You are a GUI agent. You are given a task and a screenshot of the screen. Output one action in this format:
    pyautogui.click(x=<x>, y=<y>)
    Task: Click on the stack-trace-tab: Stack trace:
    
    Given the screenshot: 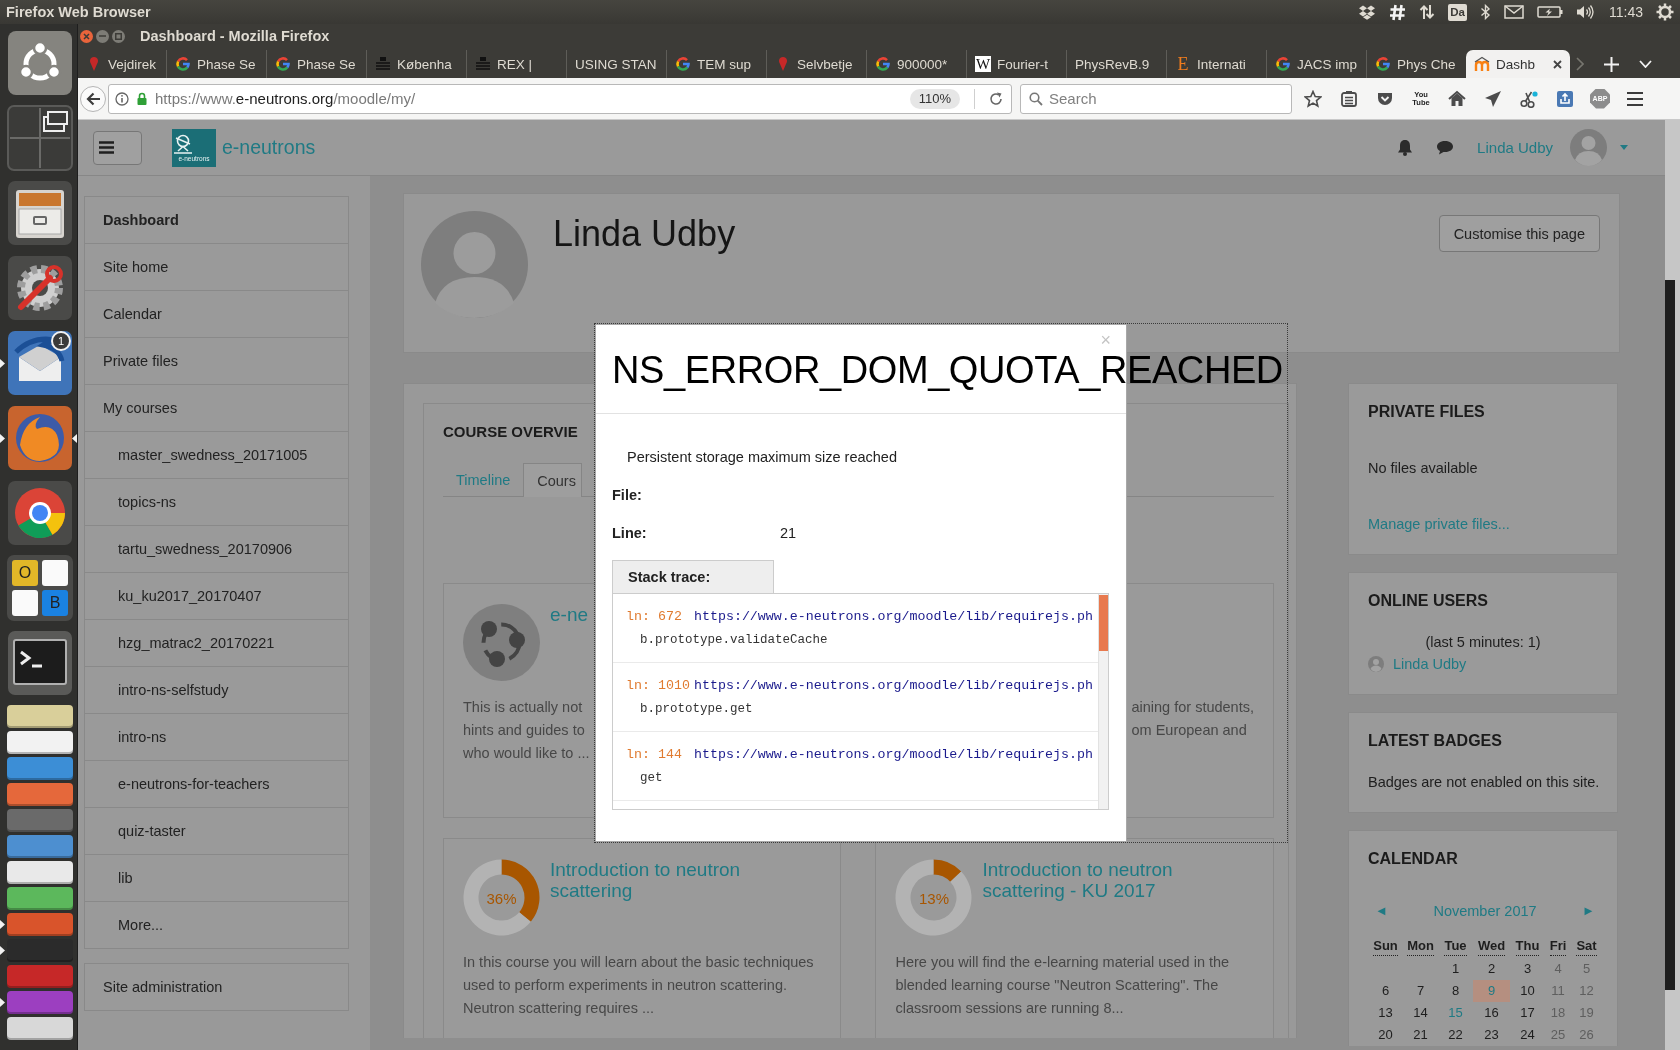 What is the action you would take?
    pyautogui.click(x=693, y=576)
    